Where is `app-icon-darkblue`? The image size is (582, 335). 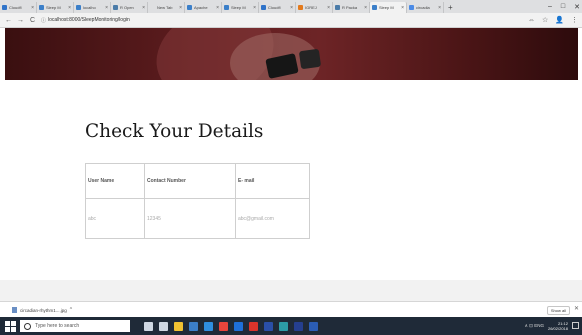 app-icon-darkblue is located at coordinates (268, 326).